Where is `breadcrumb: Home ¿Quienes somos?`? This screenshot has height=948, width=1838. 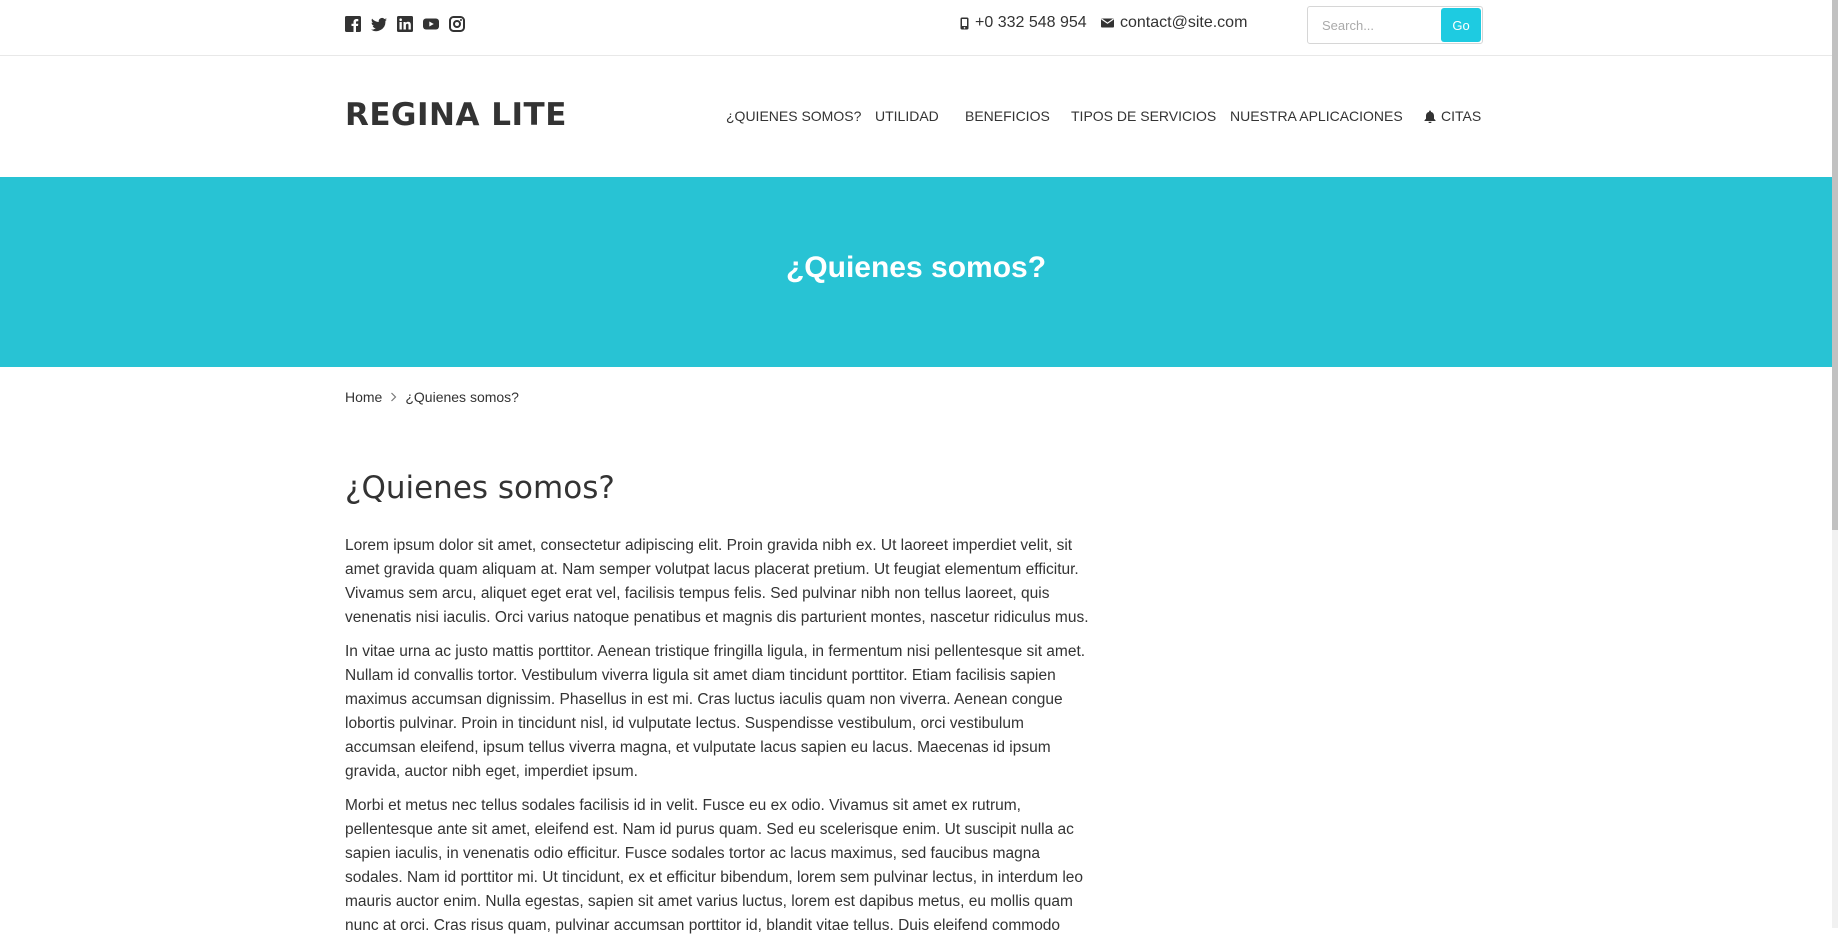
breadcrumb: Home ¿Quienes somos? is located at coordinates (432, 397).